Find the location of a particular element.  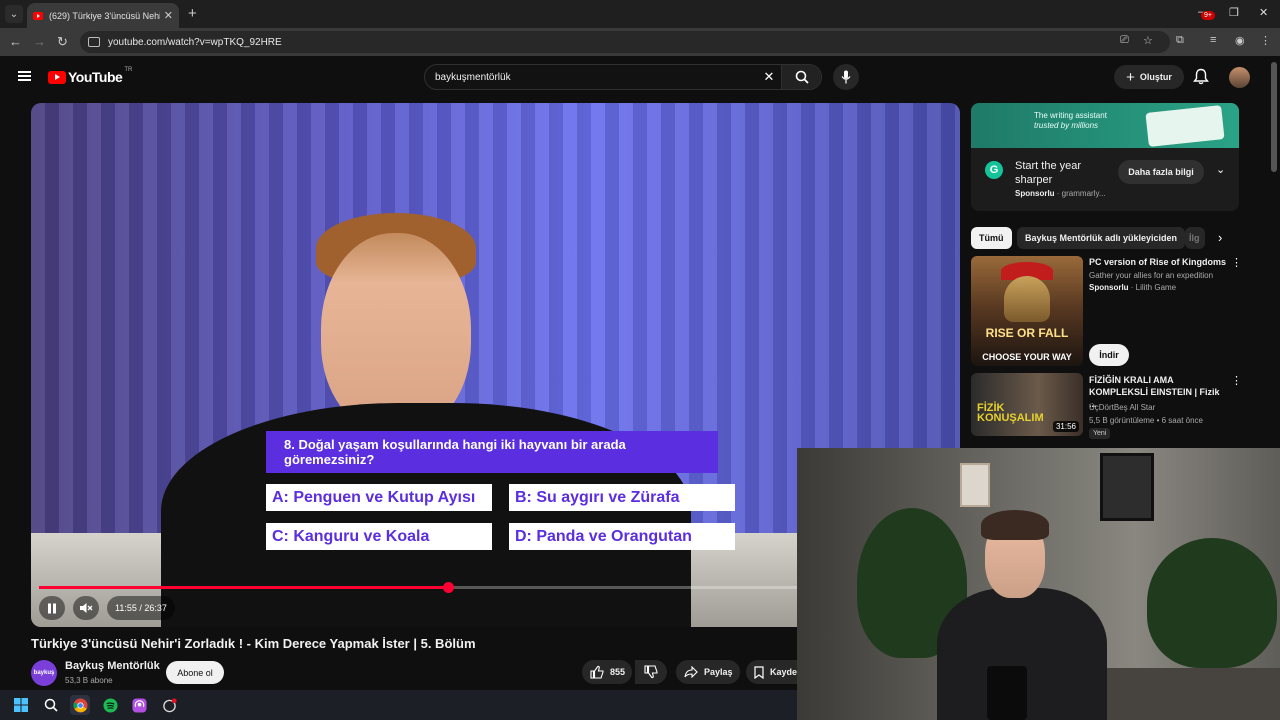

rec-thumbnail-2: FİZİK KONUŞALIM 31:56 is located at coordinates (1027, 404).